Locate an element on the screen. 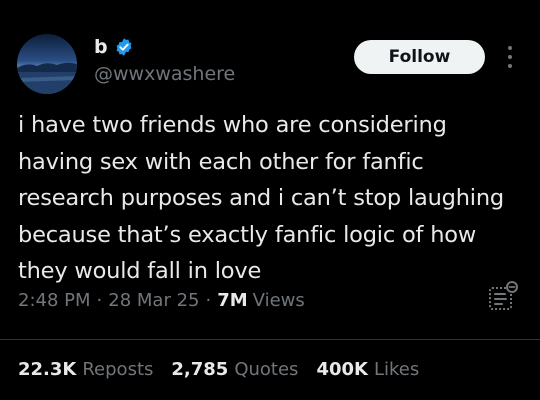 The height and width of the screenshot is (400, 540). views-label: Views is located at coordinates (279, 300).